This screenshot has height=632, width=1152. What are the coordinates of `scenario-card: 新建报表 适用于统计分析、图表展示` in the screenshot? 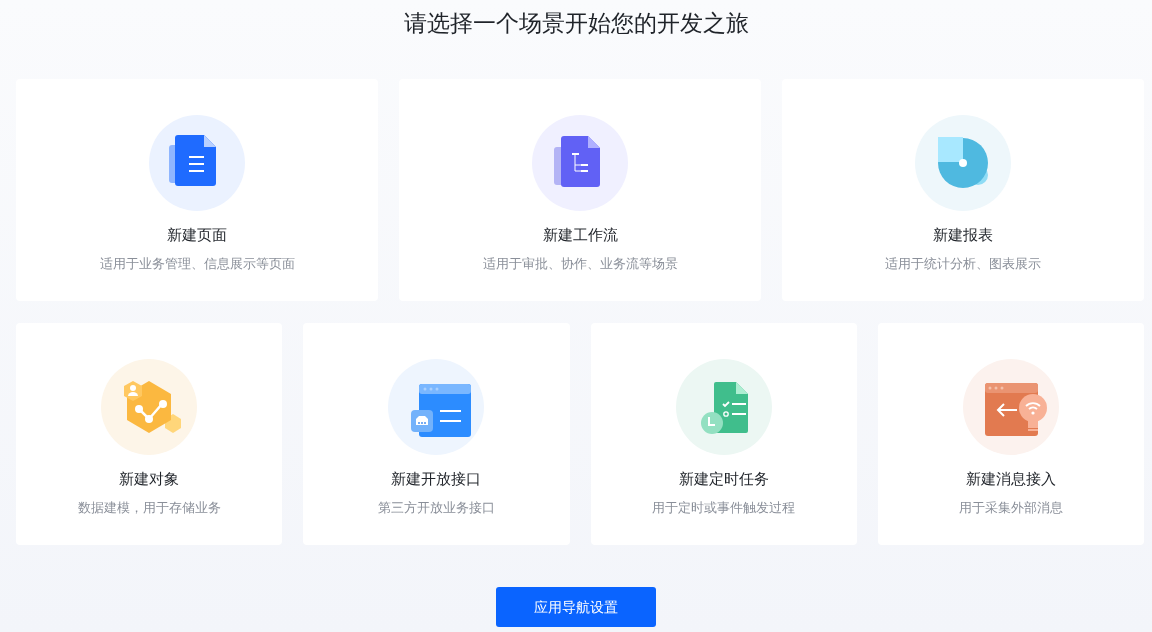 It's located at (963, 190).